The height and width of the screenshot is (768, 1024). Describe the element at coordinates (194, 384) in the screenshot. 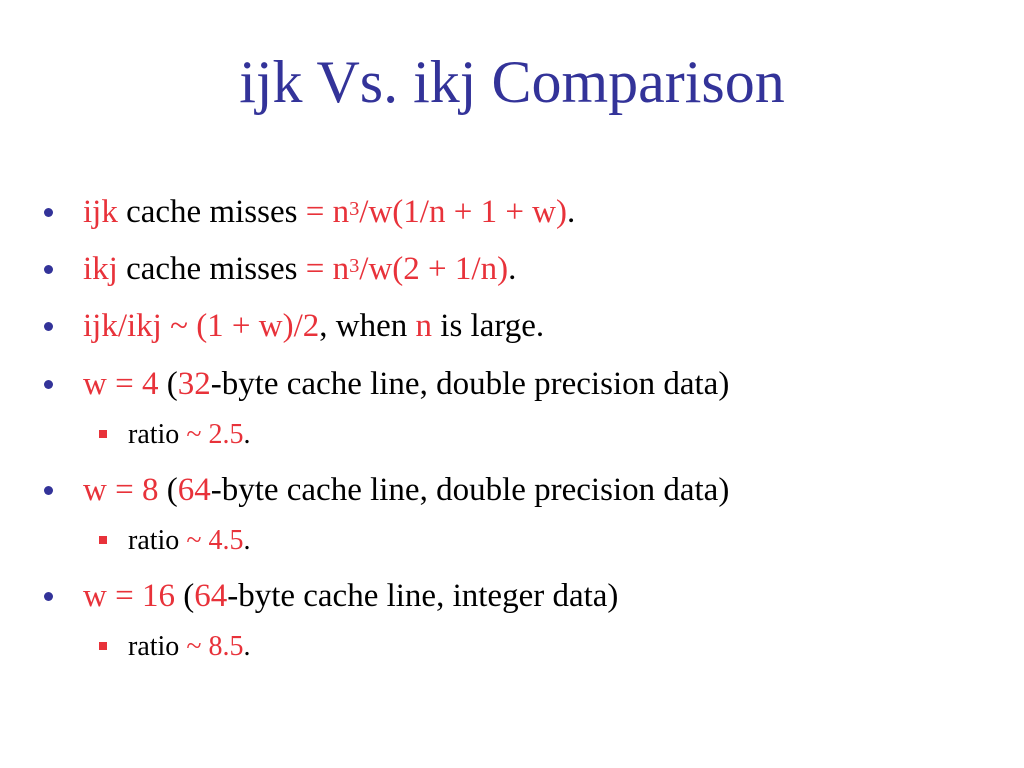

I see `bullet-text-segment: 32` at that location.